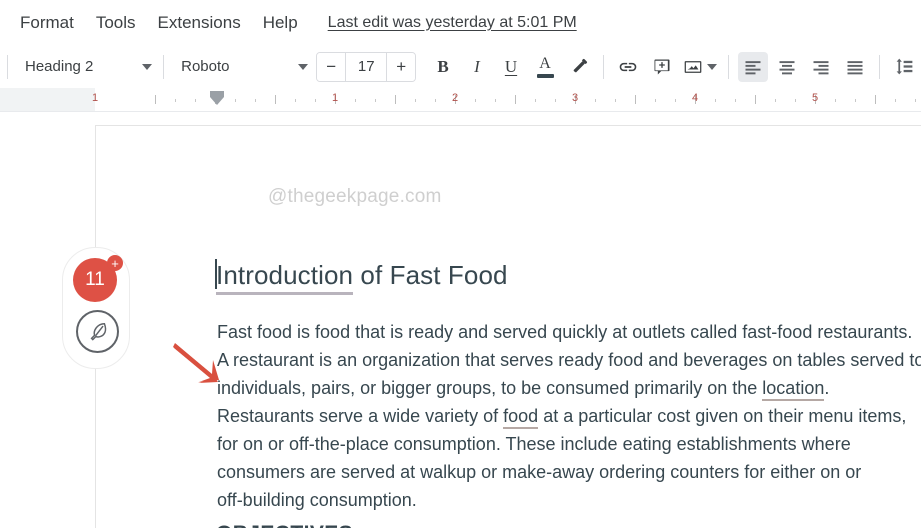  Describe the element at coordinates (695, 98) in the screenshot. I see `ruler-number: 4` at that location.